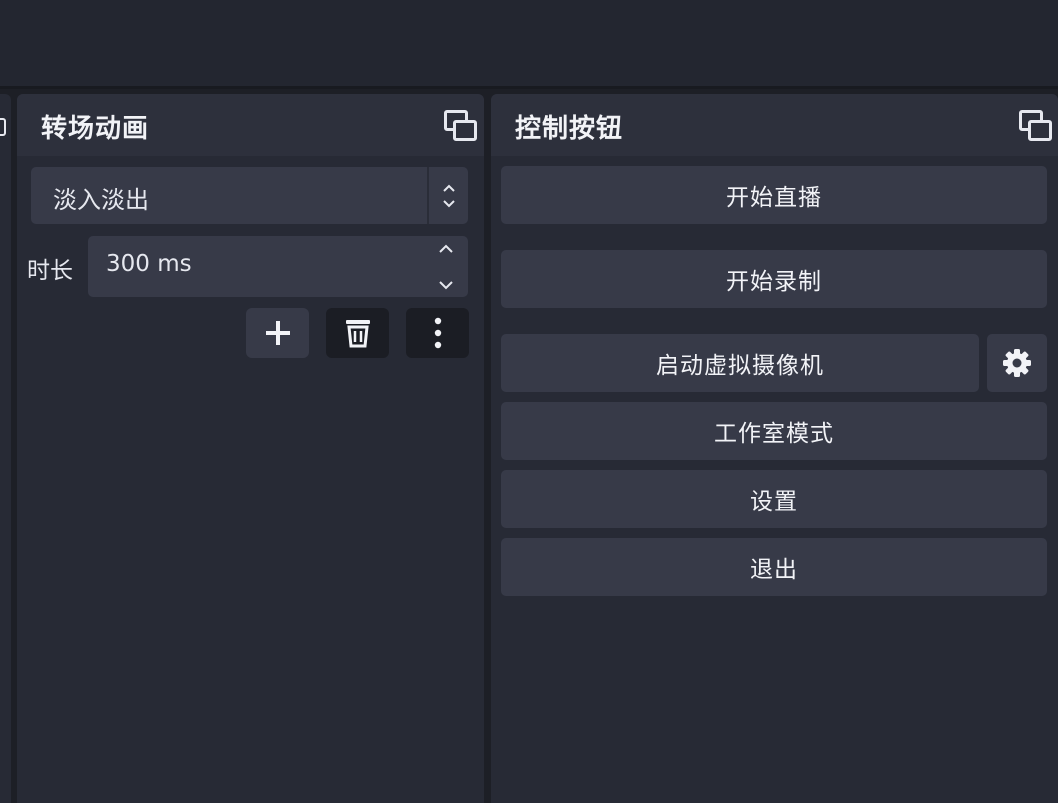  Describe the element at coordinates (278, 266) in the screenshot. I see `duration-spinbox: 300 ms` at that location.